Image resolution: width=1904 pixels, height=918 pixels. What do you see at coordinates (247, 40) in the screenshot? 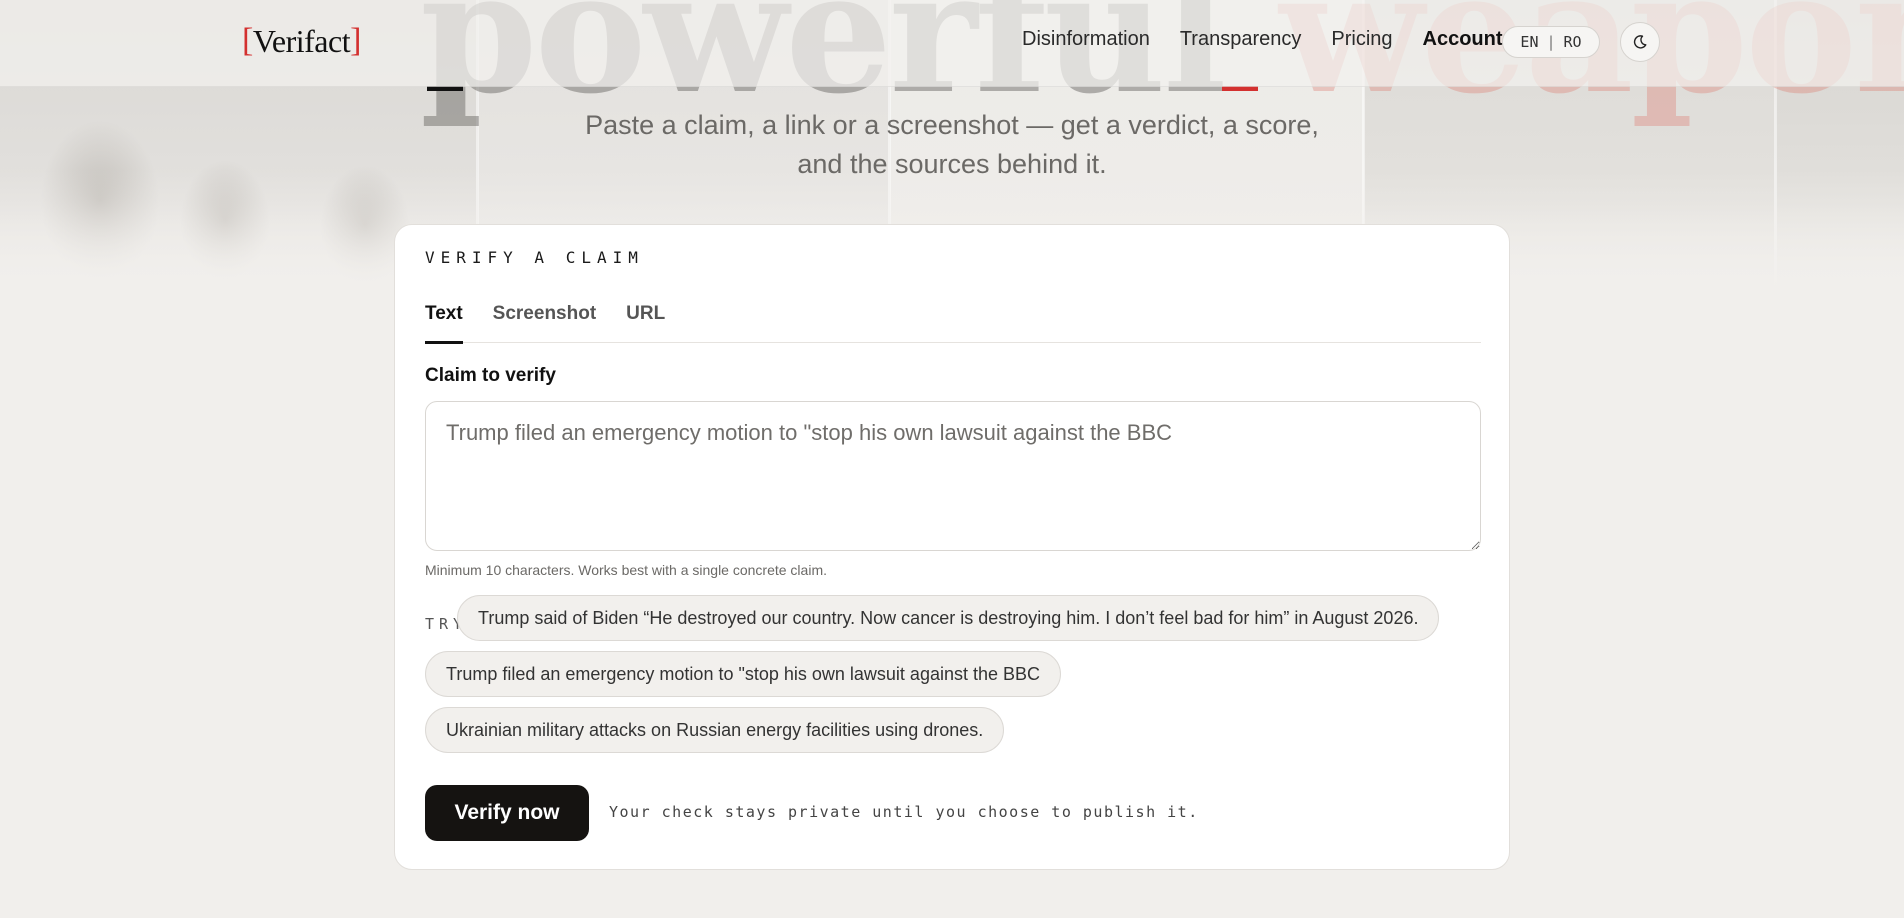
I see `logo-bracket-icon: [` at bounding box center [247, 40].